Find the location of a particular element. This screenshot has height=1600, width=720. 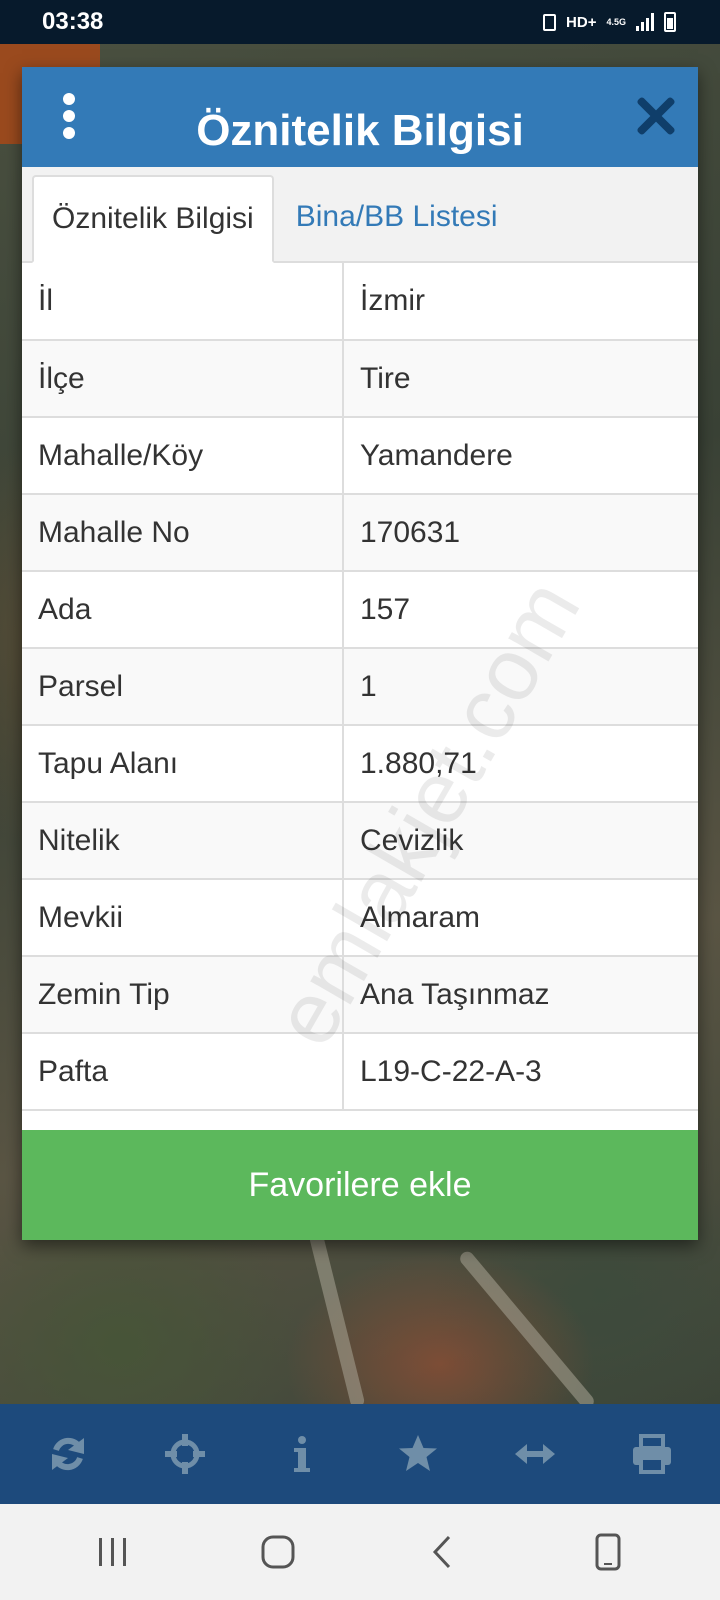

status-time: 03:38 is located at coordinates (73, 21).